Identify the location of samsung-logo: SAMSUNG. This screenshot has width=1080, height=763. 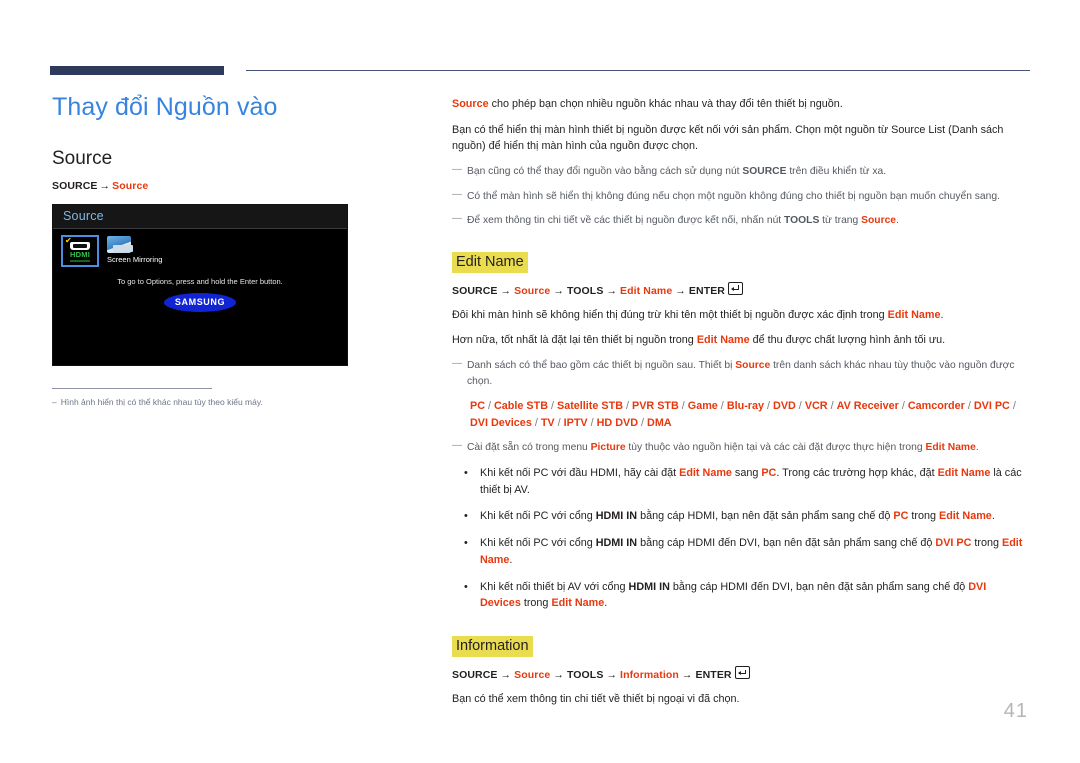
(200, 302).